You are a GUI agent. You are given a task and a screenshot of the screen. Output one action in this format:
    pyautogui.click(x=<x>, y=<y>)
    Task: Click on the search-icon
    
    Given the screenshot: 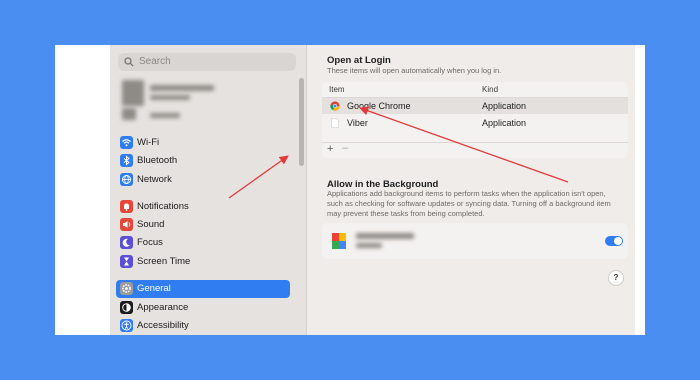 What is the action you would take?
    pyautogui.click(x=129, y=62)
    